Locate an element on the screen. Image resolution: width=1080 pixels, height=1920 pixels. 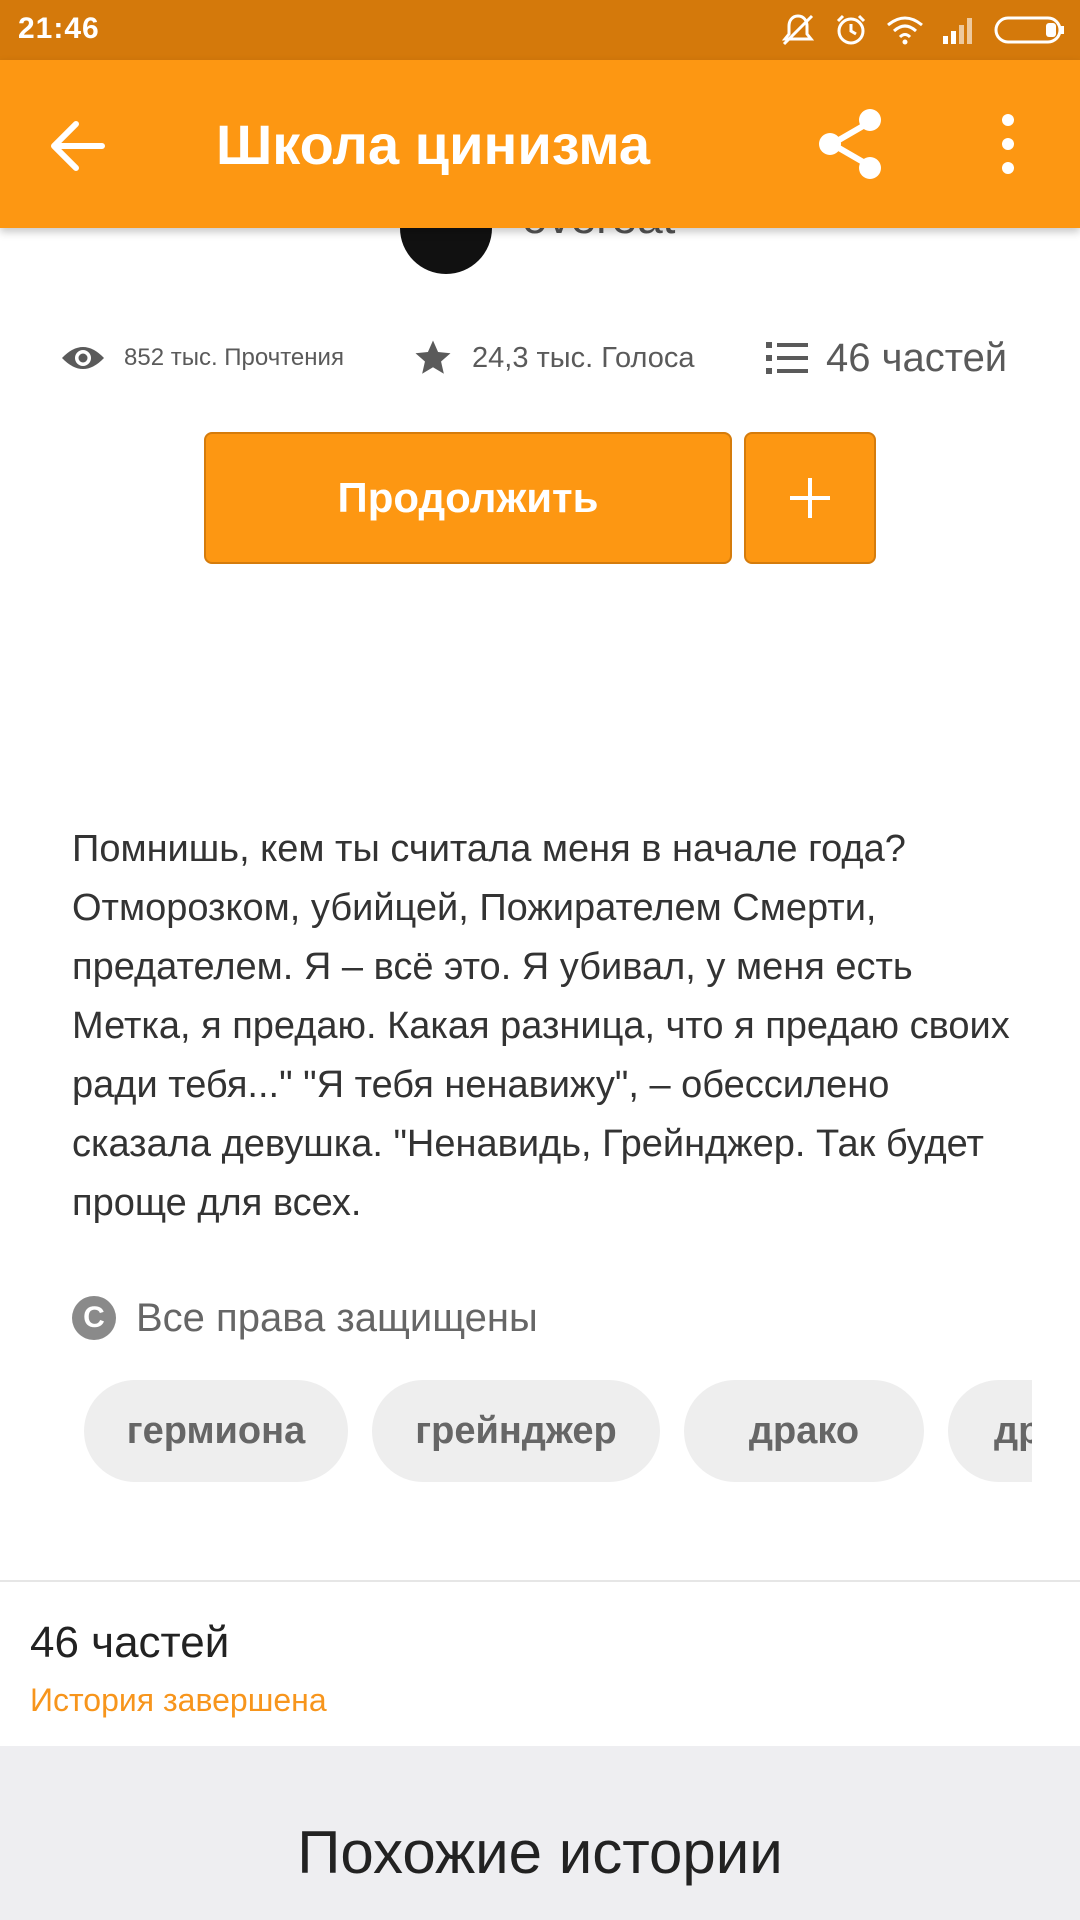
app-bar: Школа цинизма is located at coordinates (540, 144).